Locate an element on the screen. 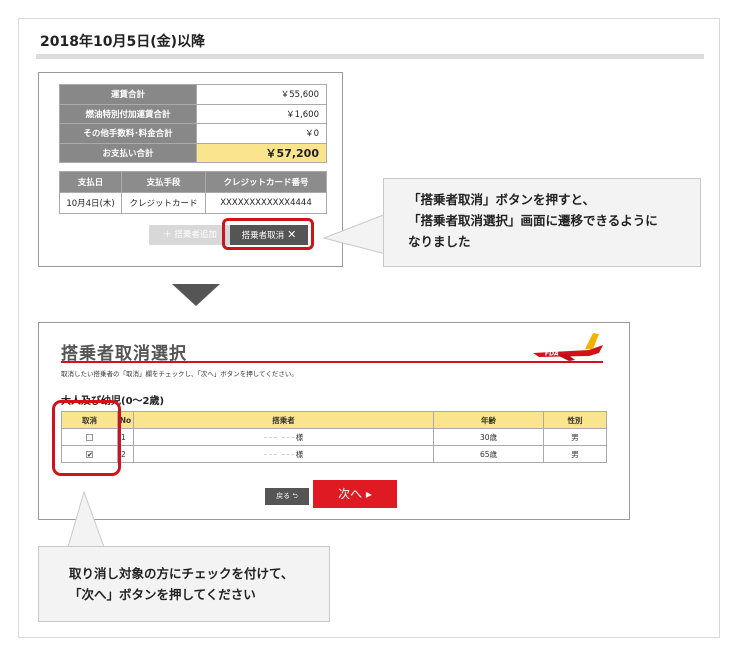 The image size is (736, 655). total-value: ￥57,200 is located at coordinates (261, 152).